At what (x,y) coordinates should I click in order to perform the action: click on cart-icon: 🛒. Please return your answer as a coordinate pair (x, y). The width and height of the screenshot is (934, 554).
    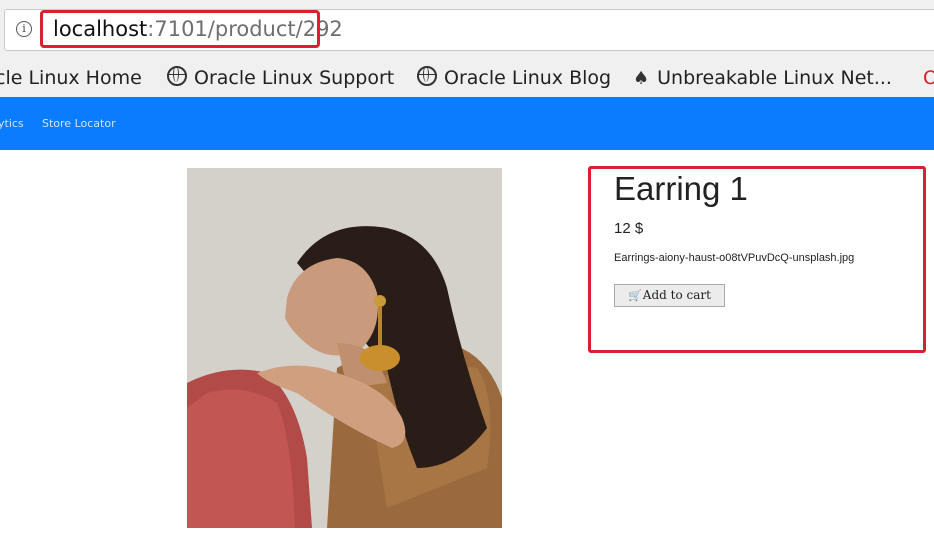
    Looking at the image, I should click on (635, 295).